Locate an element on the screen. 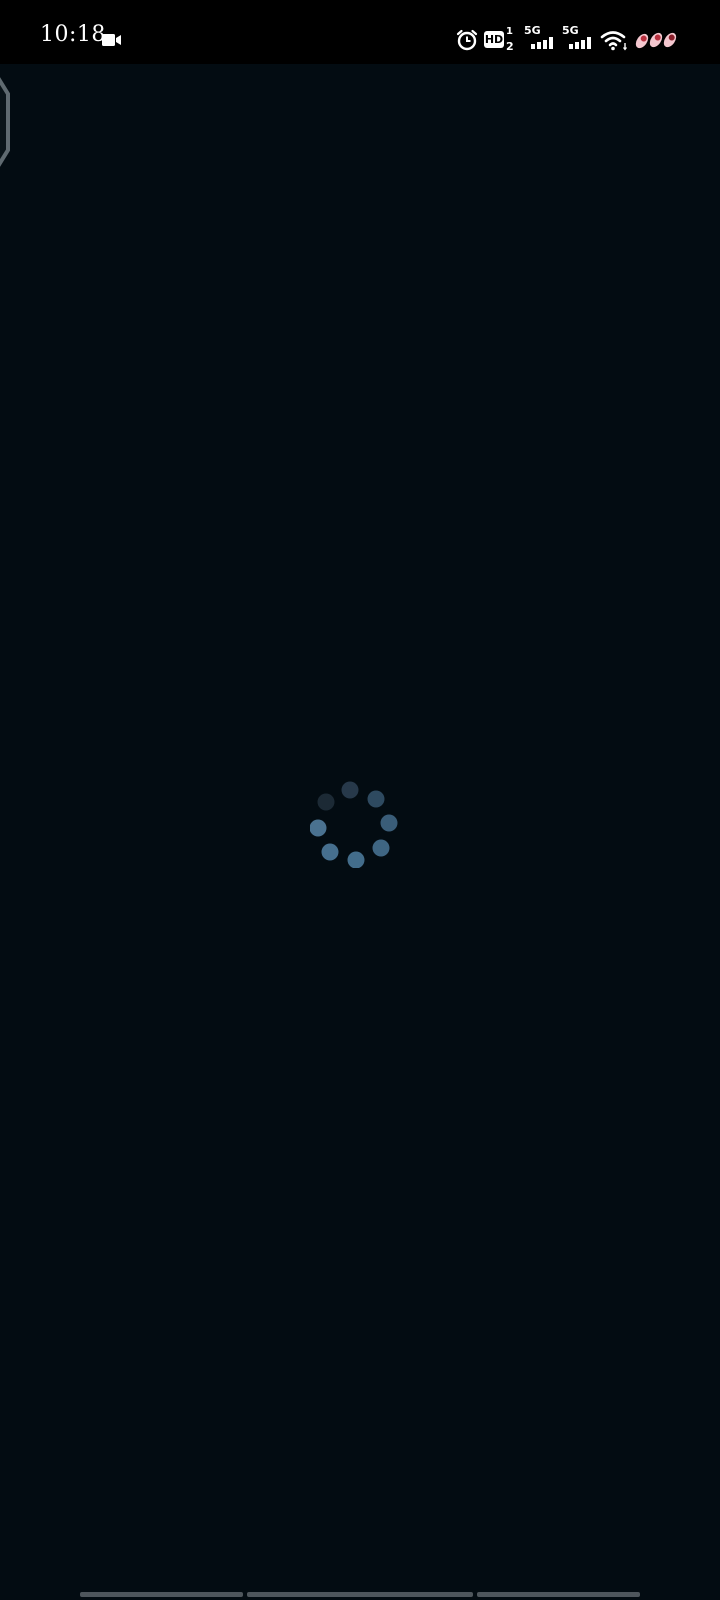 Image resolution: width=720 pixels, height=1600 pixels. nav-bar-center is located at coordinates (360, 1594).